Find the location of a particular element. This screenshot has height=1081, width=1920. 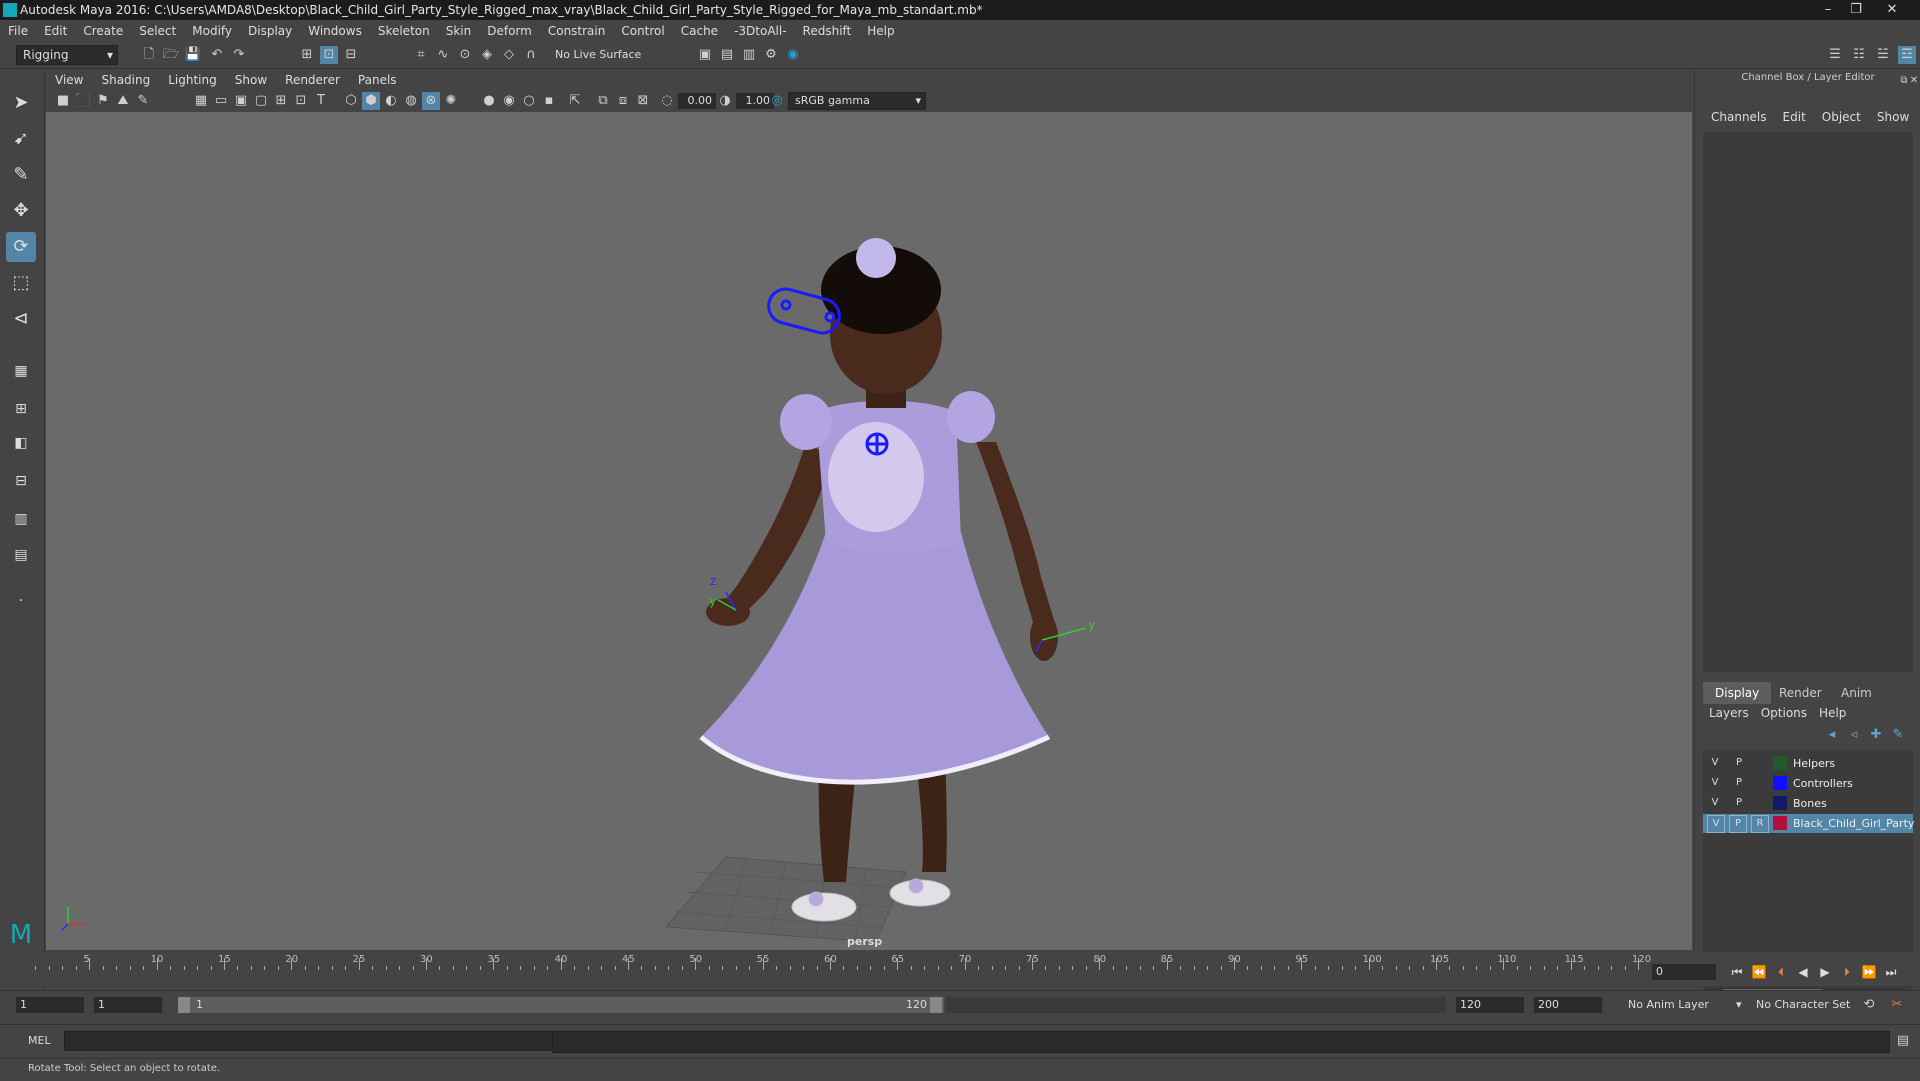

image-plane-icon: ⛰ is located at coordinates (123, 101).